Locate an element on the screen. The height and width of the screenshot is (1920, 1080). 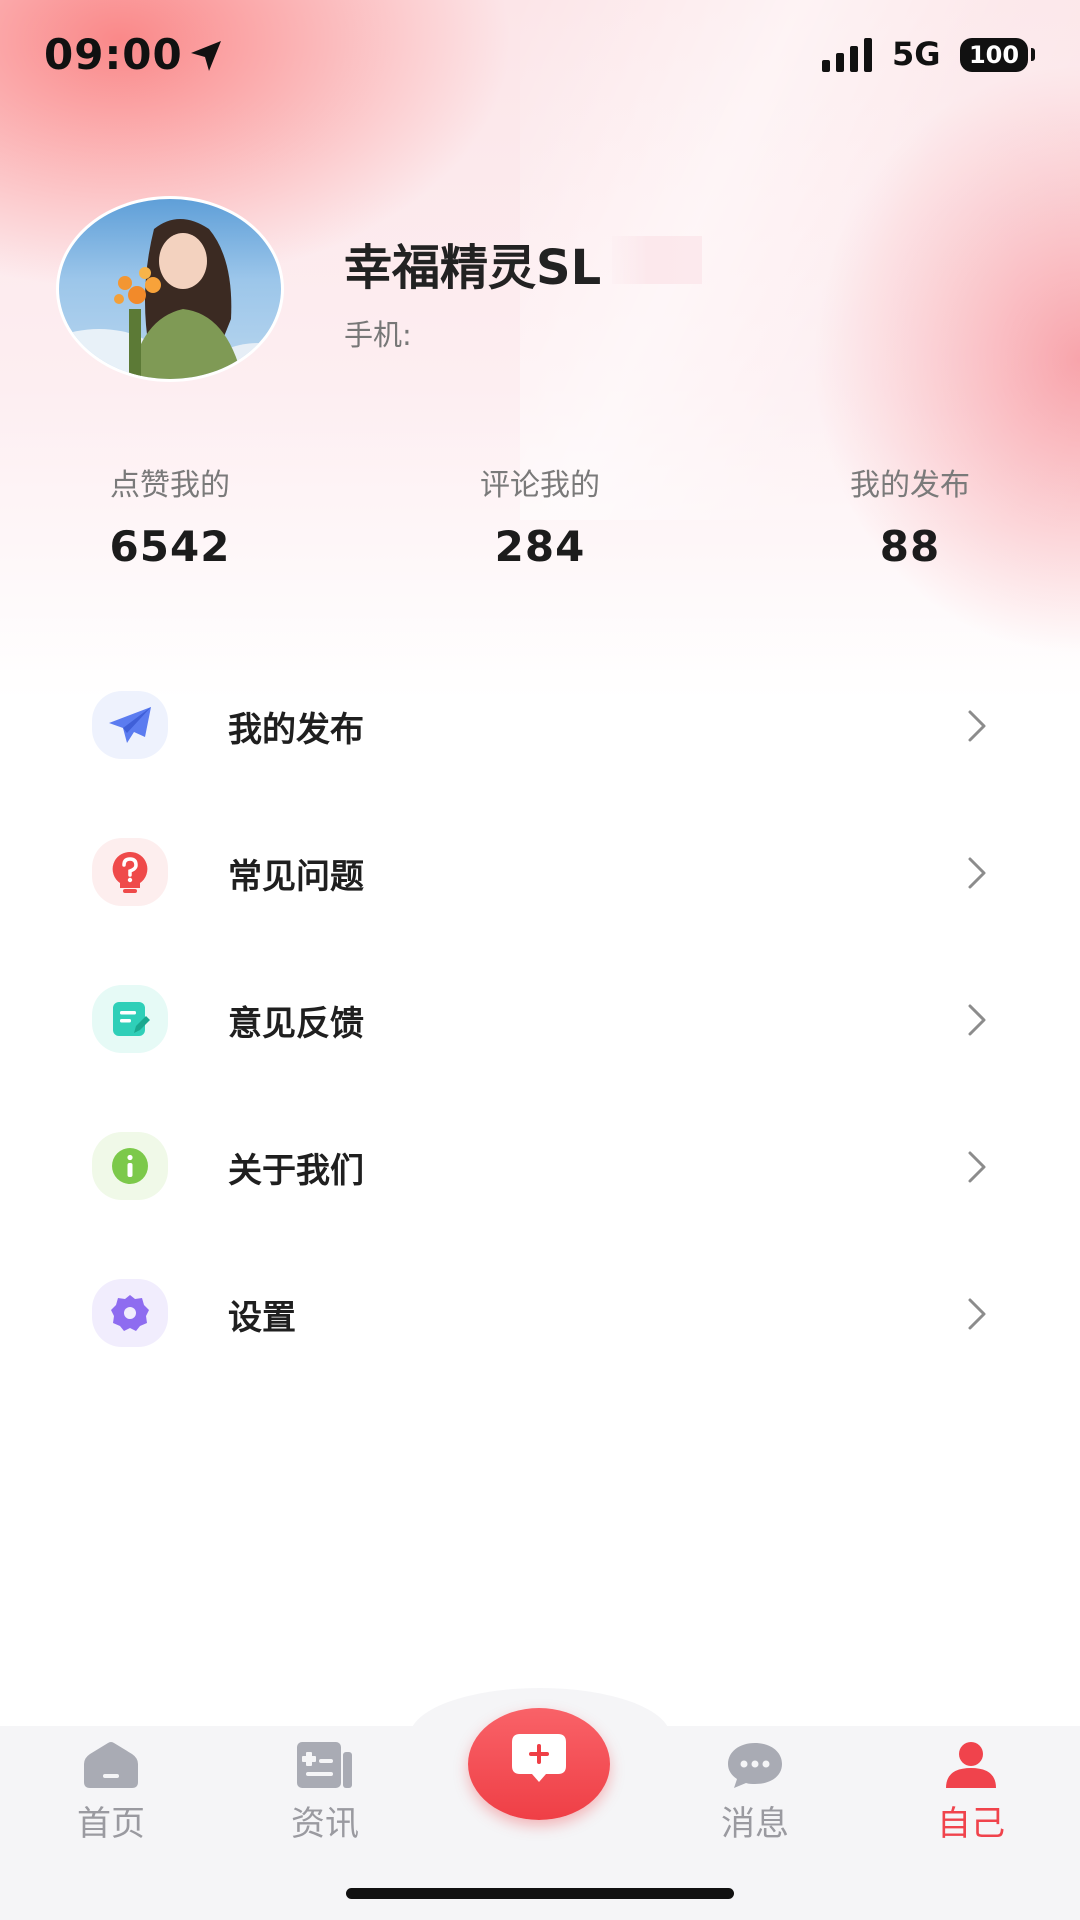
tab-profile: 自己 is located at coordinates (971, 1792).